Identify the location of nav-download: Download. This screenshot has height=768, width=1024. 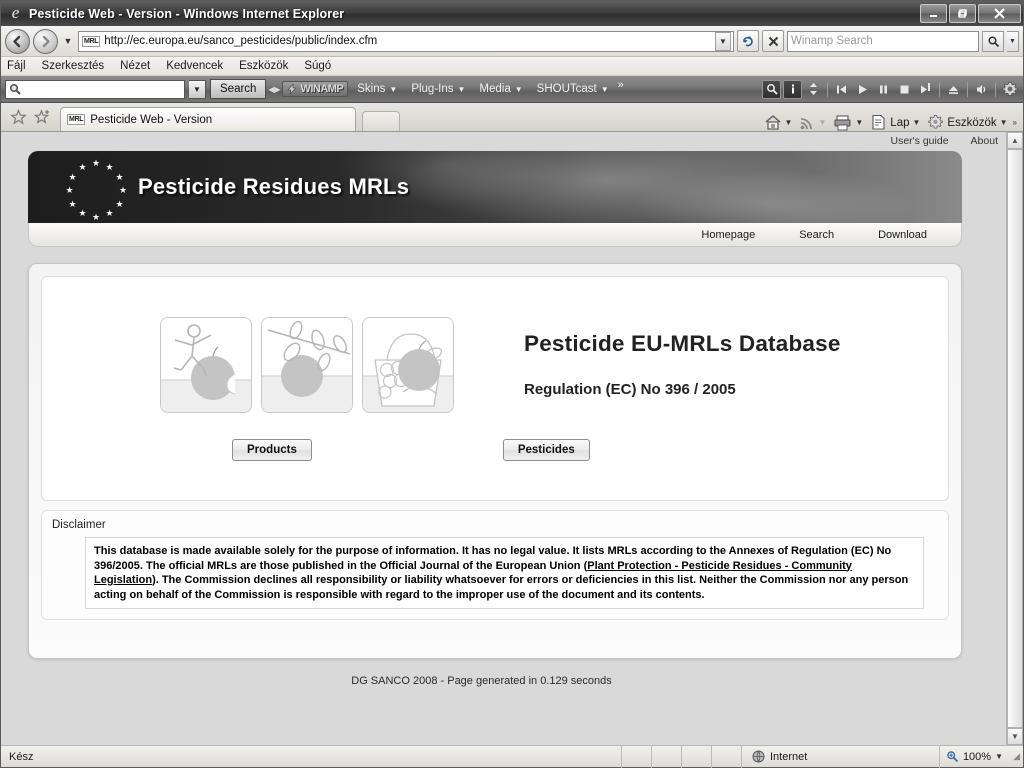
(902, 235).